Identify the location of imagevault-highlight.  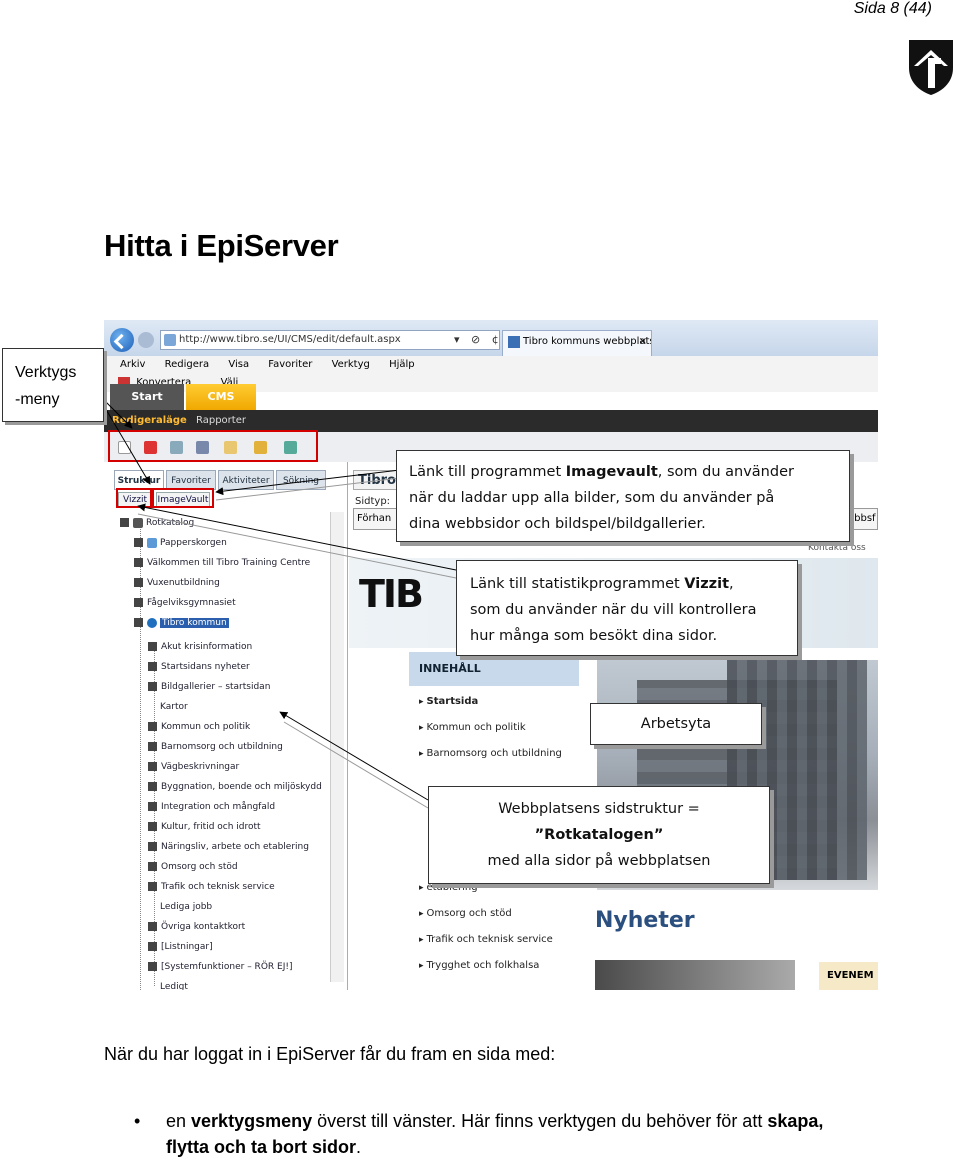
(183, 498).